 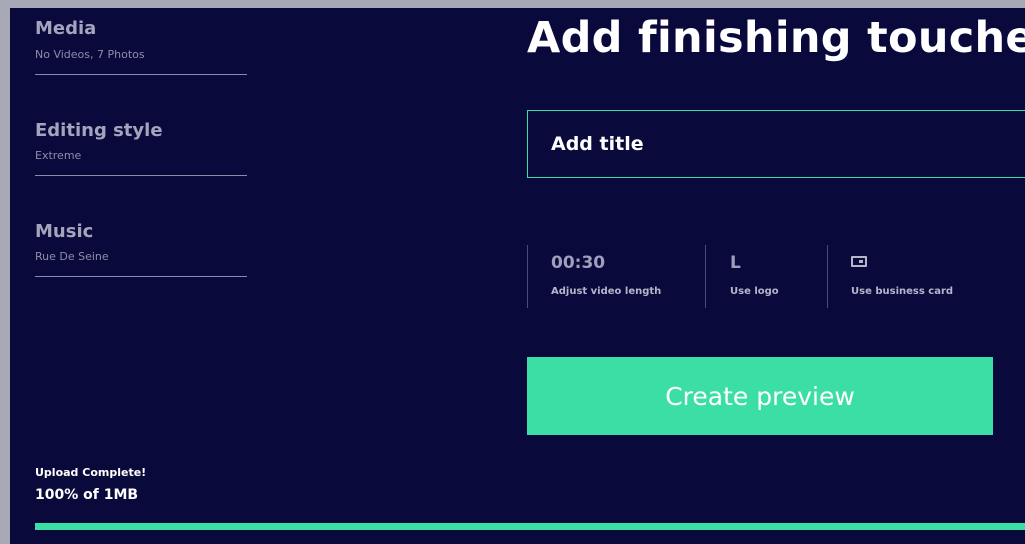 What do you see at coordinates (58, 155) in the screenshot?
I see `editing-style-subtitle: Extreme` at bounding box center [58, 155].